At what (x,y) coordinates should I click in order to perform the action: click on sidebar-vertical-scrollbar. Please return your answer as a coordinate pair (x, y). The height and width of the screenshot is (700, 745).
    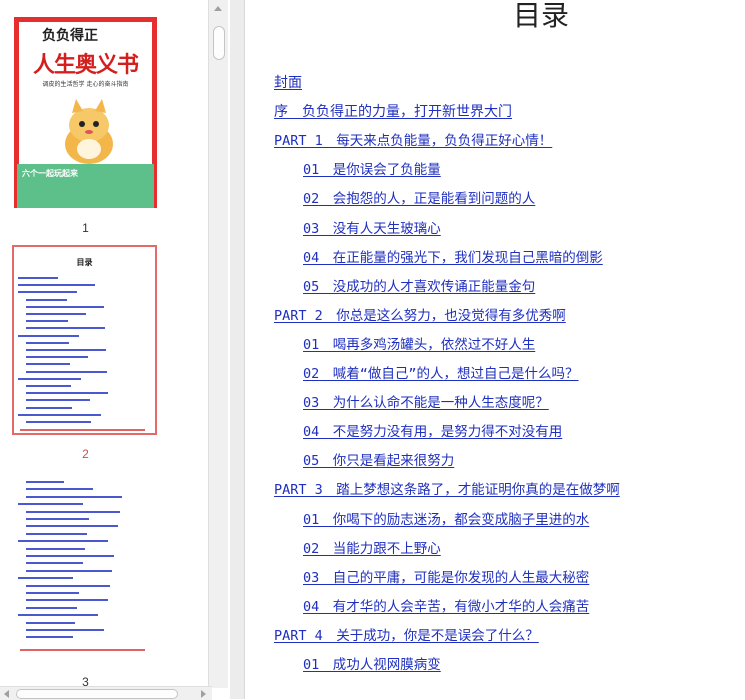
    Looking at the image, I should click on (218, 344).